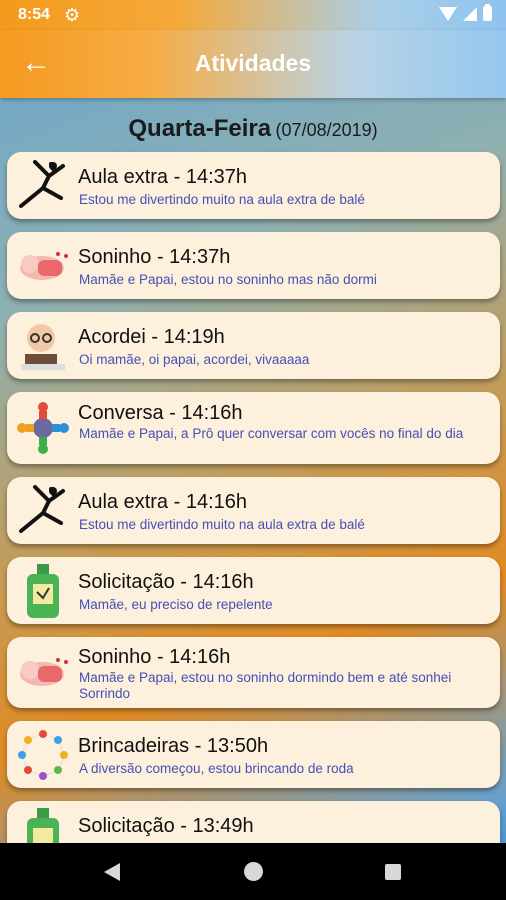  Describe the element at coordinates (72, 15) in the screenshot. I see `gear-icon: ⚙` at that location.